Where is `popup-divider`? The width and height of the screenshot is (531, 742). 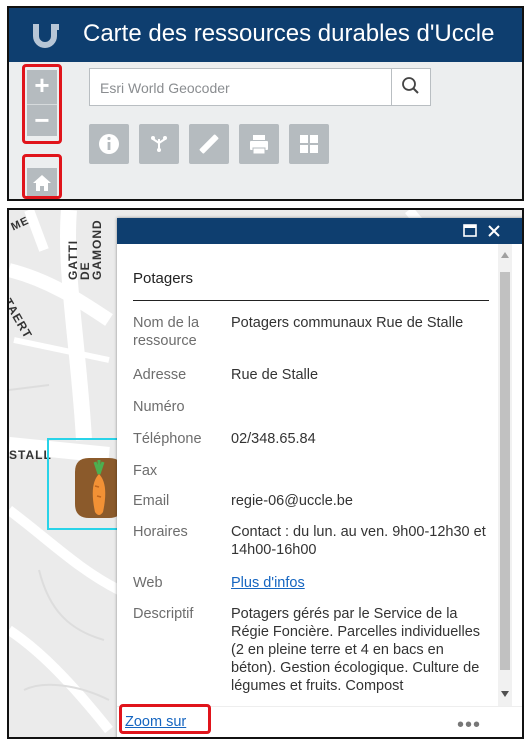 popup-divider is located at coordinates (311, 300).